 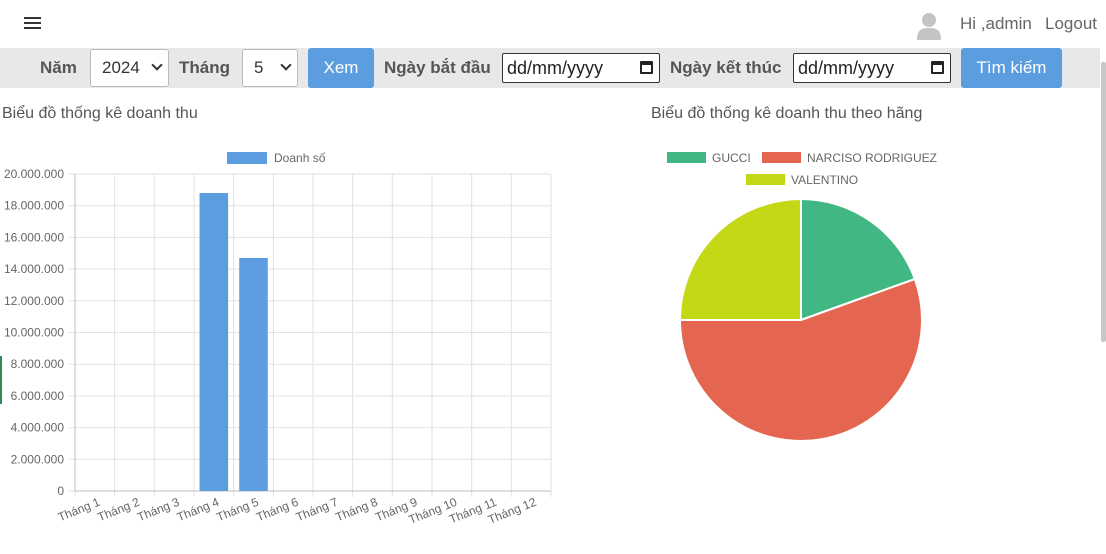 What do you see at coordinates (996, 23) in the screenshot?
I see `user-greeting: Hi ,admin` at bounding box center [996, 23].